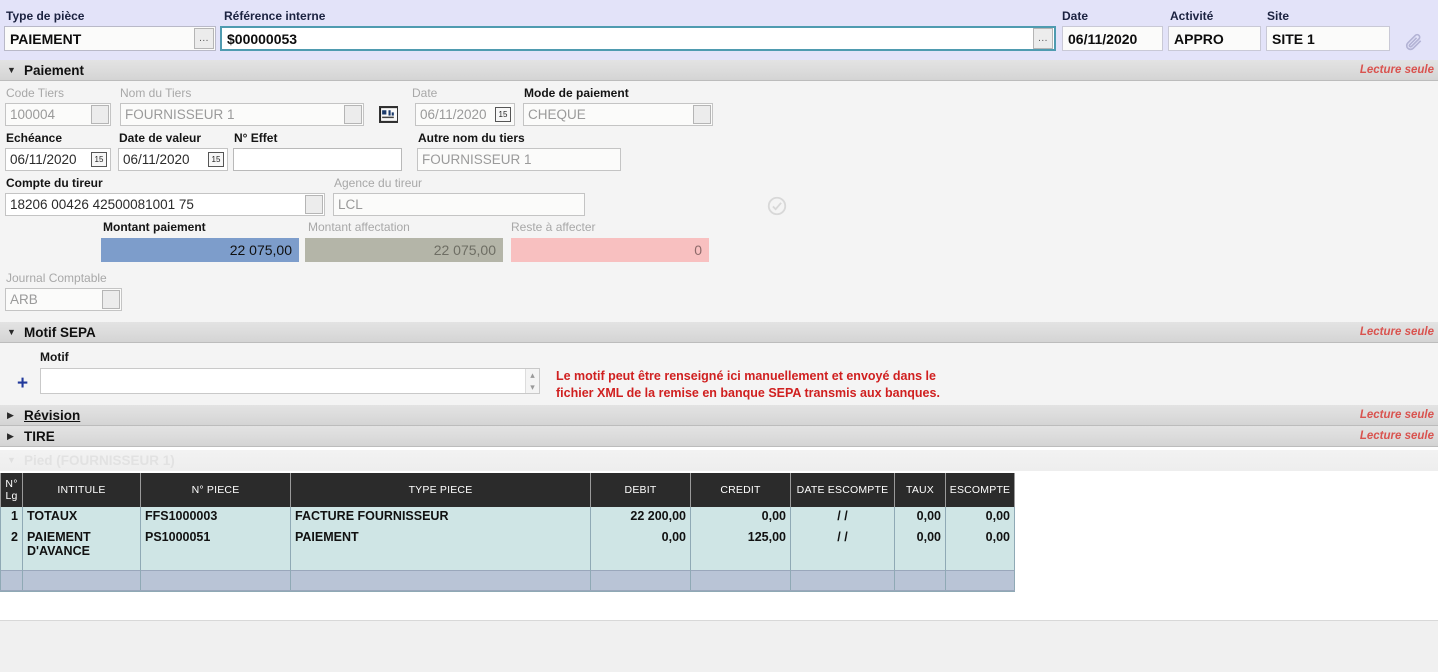  I want to click on motif-label: Motif, so click(54, 357).